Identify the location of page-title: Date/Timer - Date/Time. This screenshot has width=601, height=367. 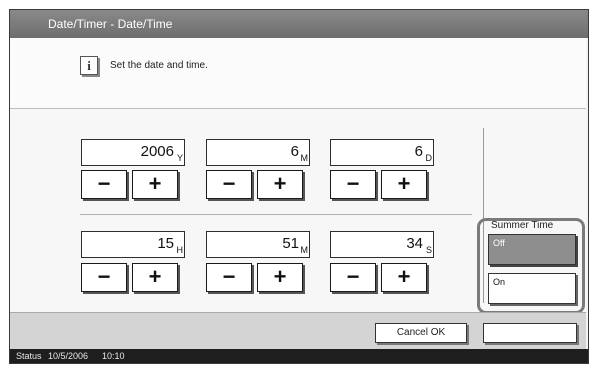
(110, 24).